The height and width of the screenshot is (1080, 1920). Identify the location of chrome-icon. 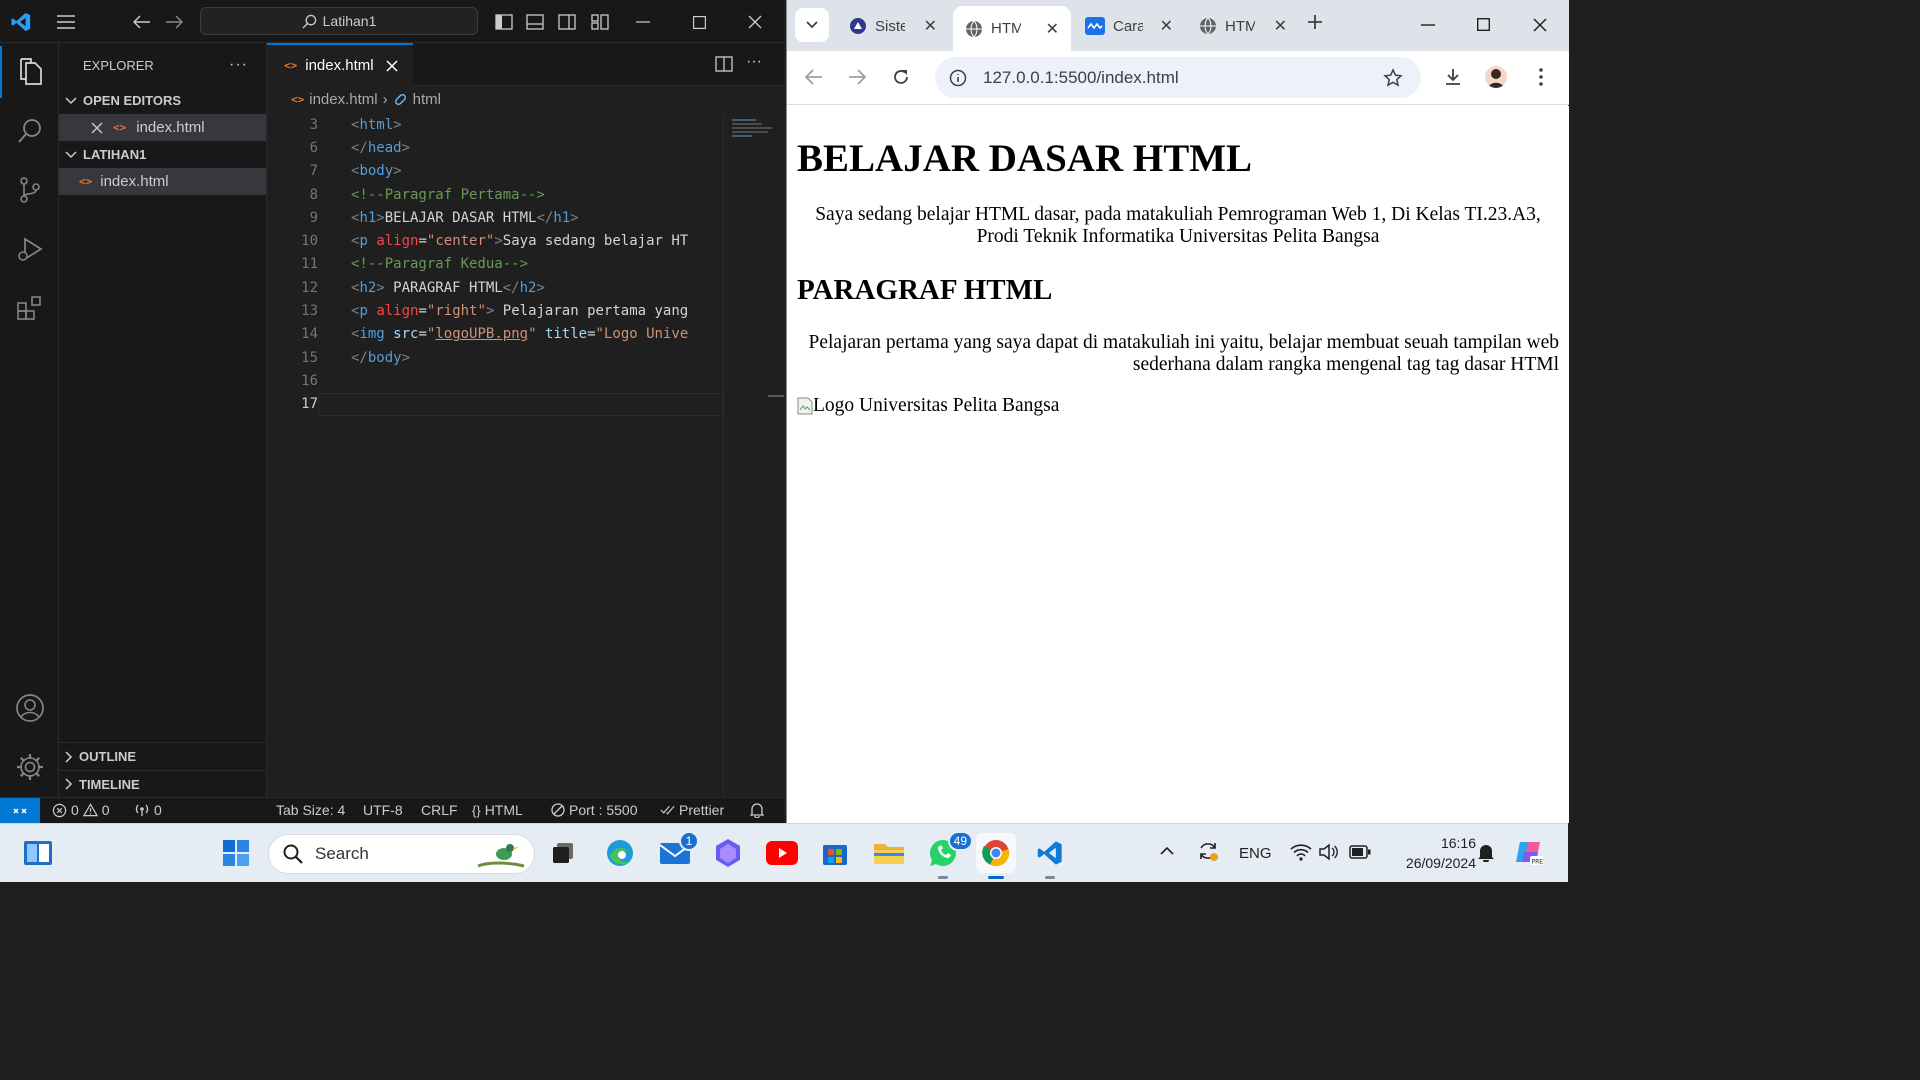
(996, 856).